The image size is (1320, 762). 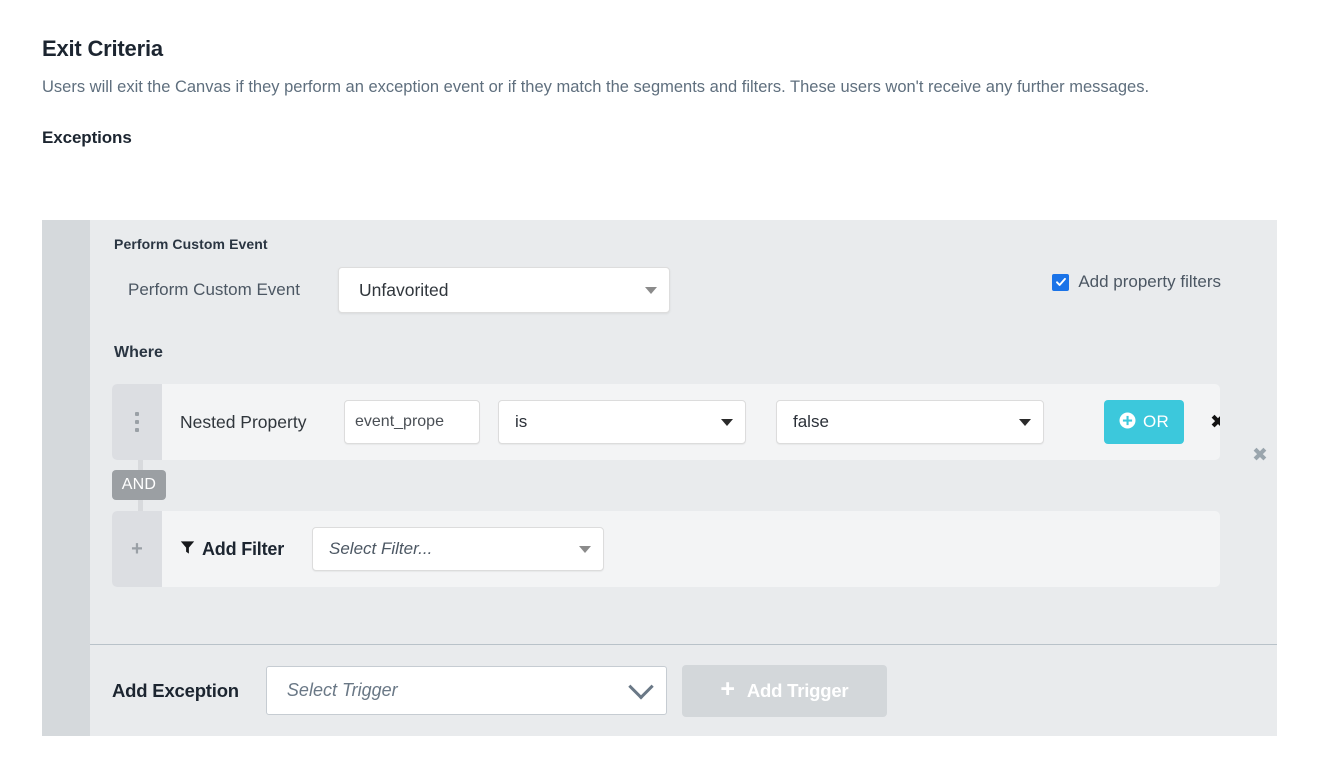 I want to click on add-or-condition-button: OR, so click(x=1144, y=422).